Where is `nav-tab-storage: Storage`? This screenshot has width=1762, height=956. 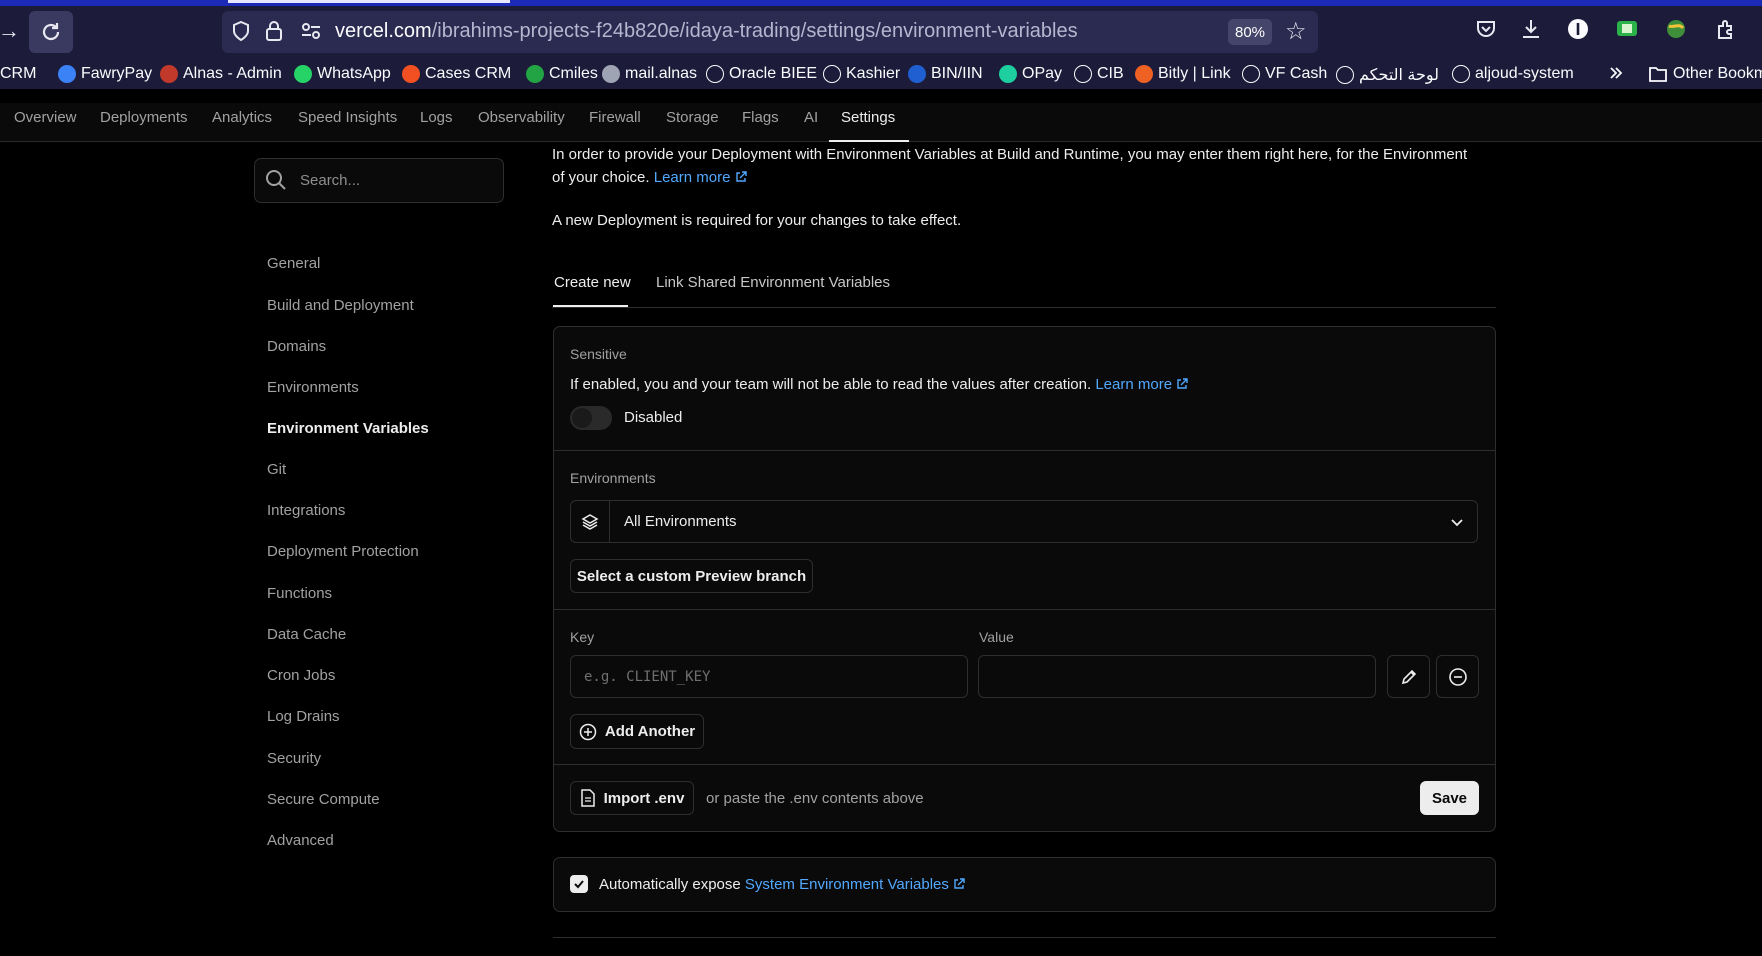 nav-tab-storage: Storage is located at coordinates (692, 117).